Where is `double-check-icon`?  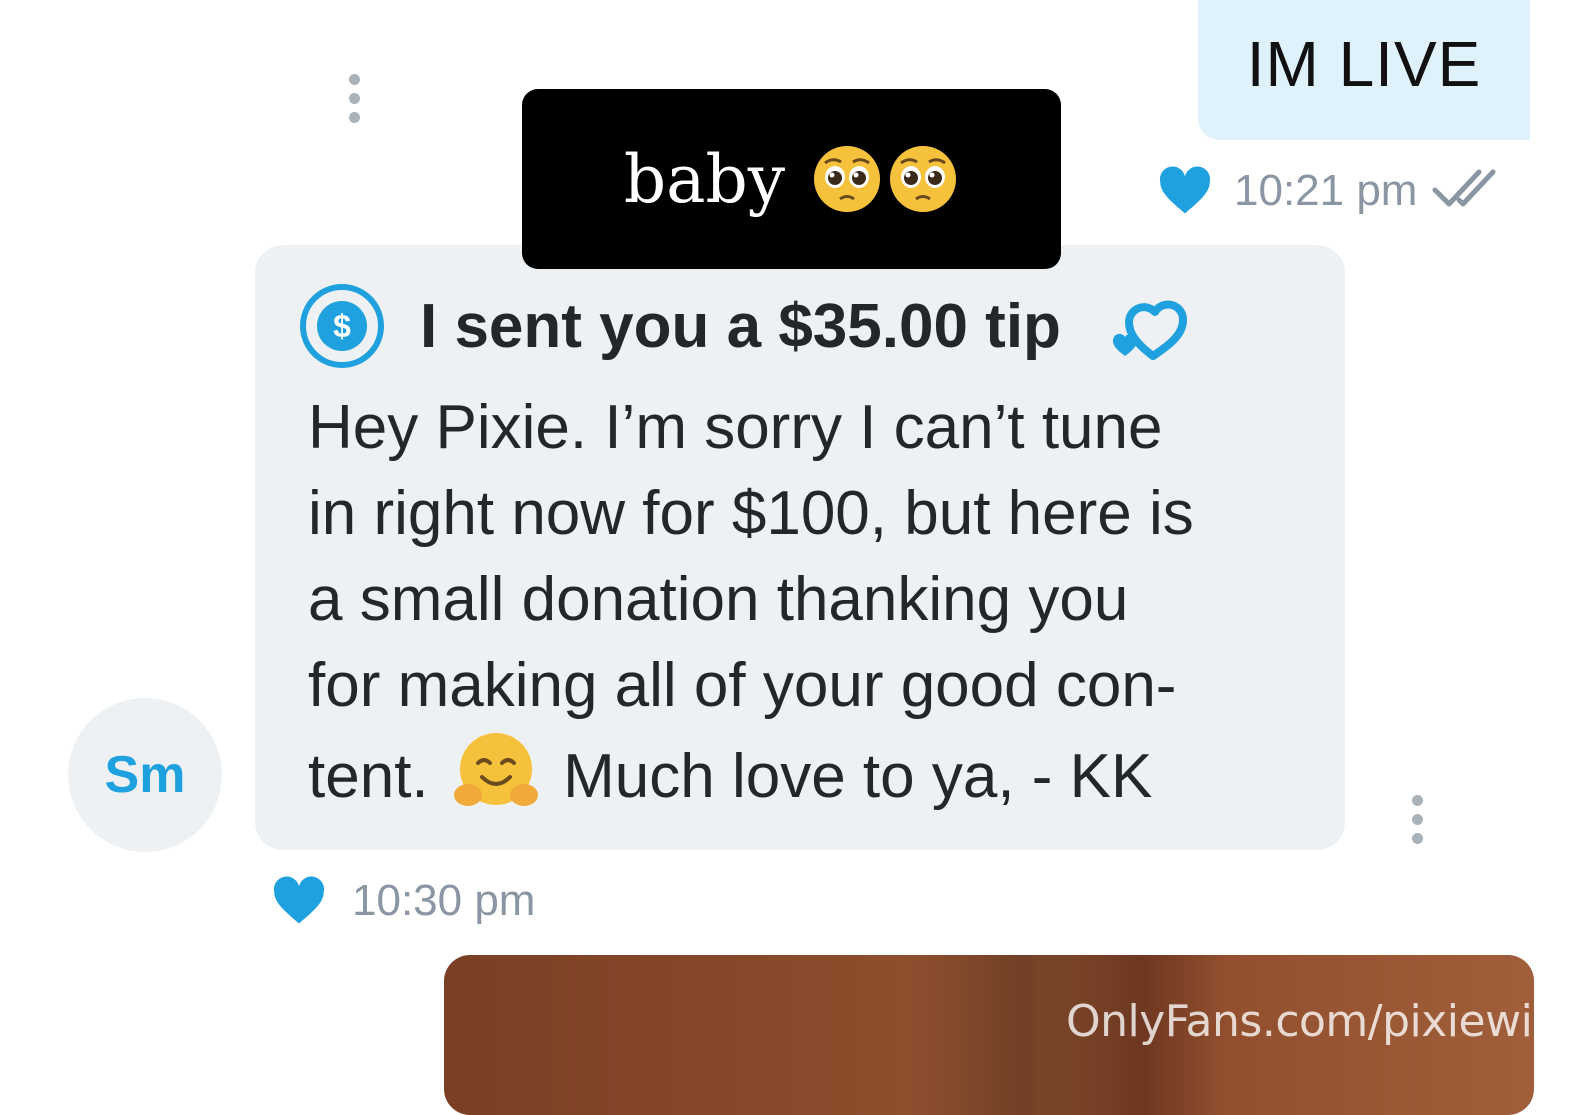
double-check-icon is located at coordinates (1464, 188).